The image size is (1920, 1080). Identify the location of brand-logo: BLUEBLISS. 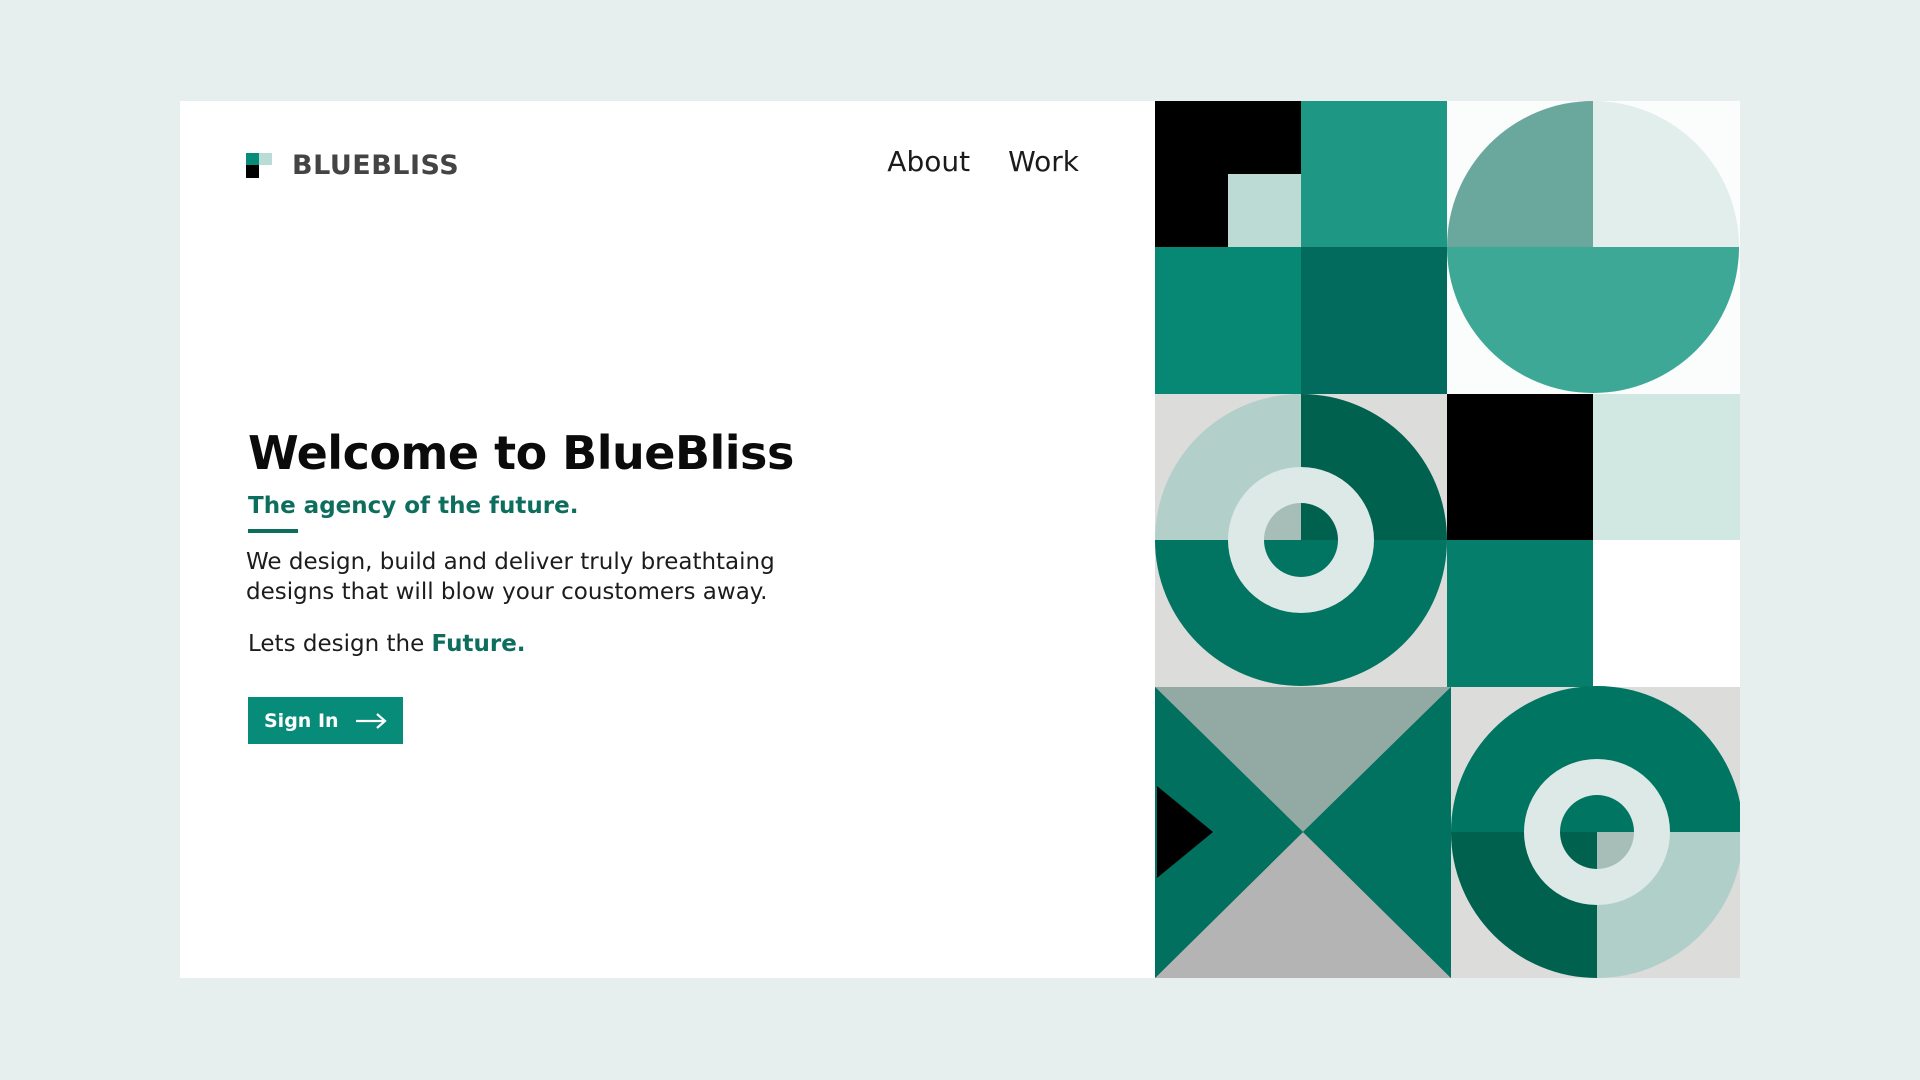
(352, 165).